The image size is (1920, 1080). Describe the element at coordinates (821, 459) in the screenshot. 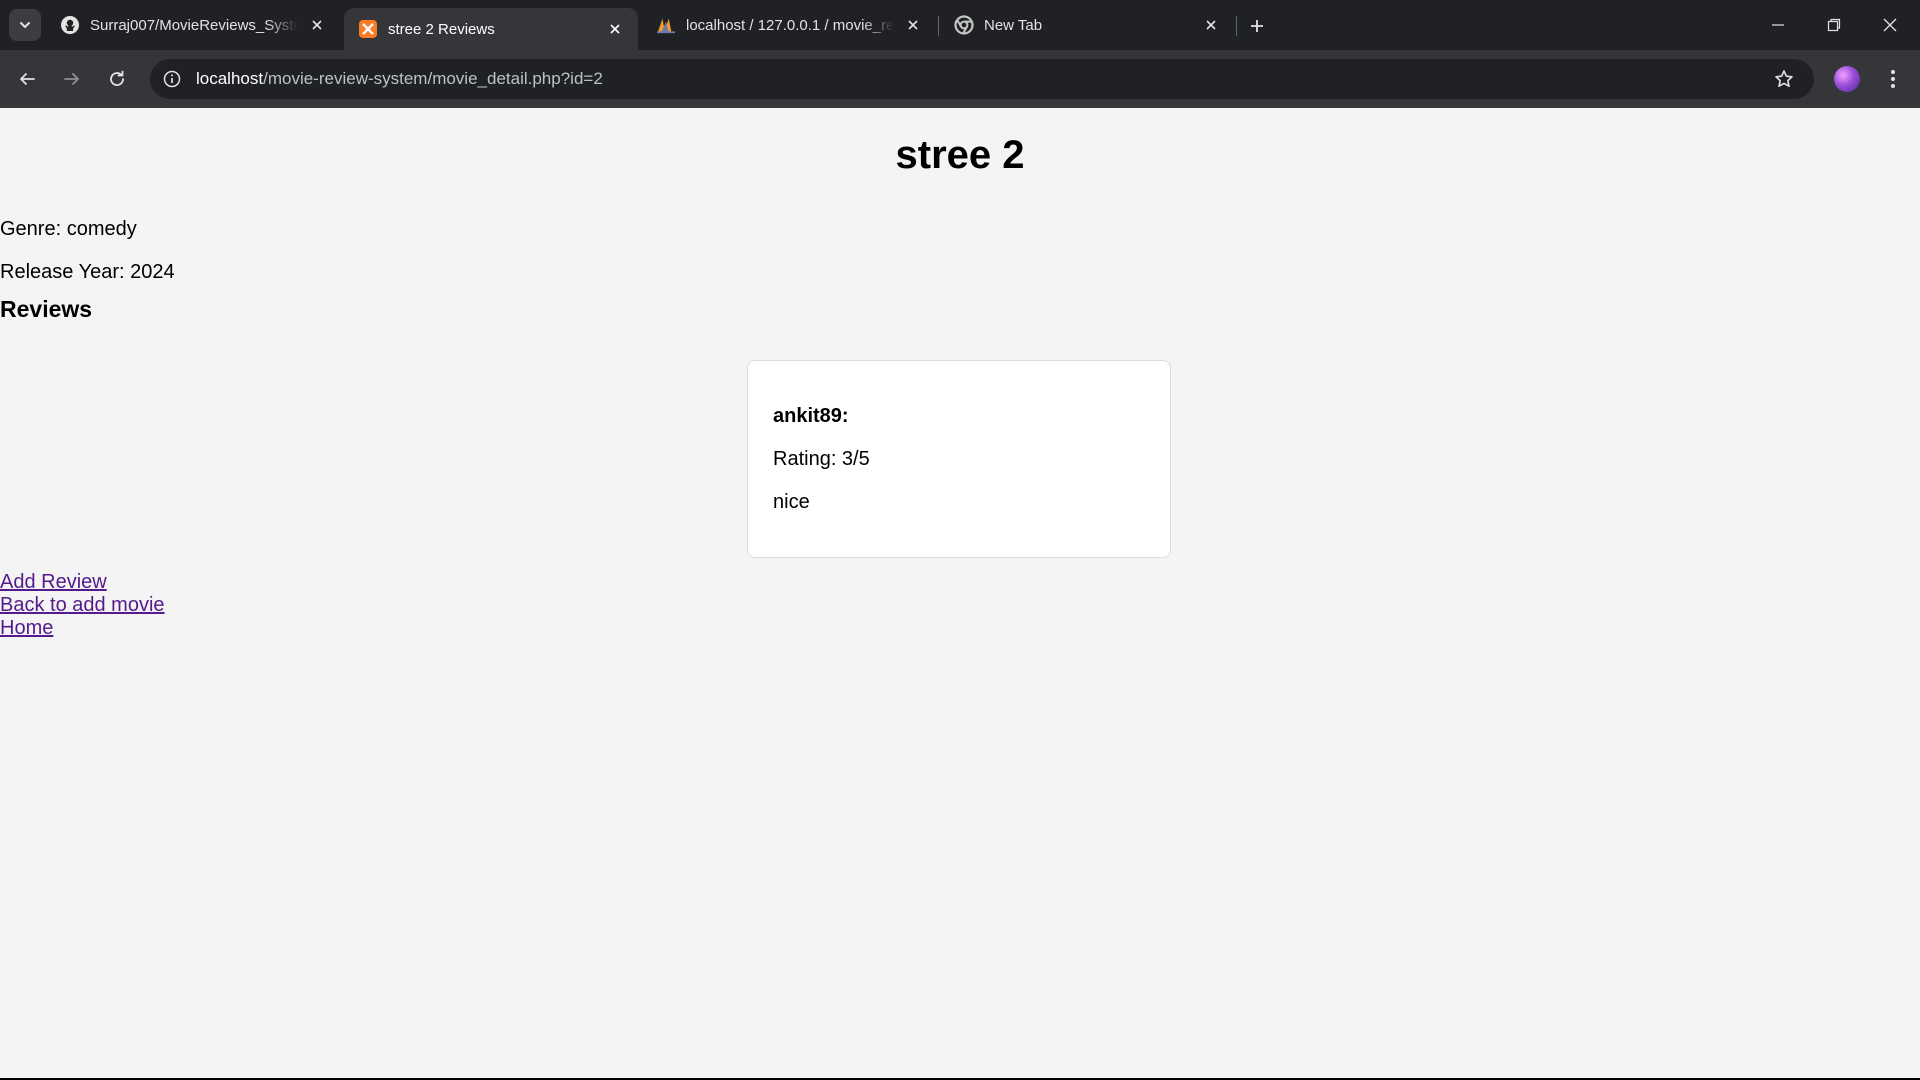

I see `review-rating: Rating: 3/5` at that location.